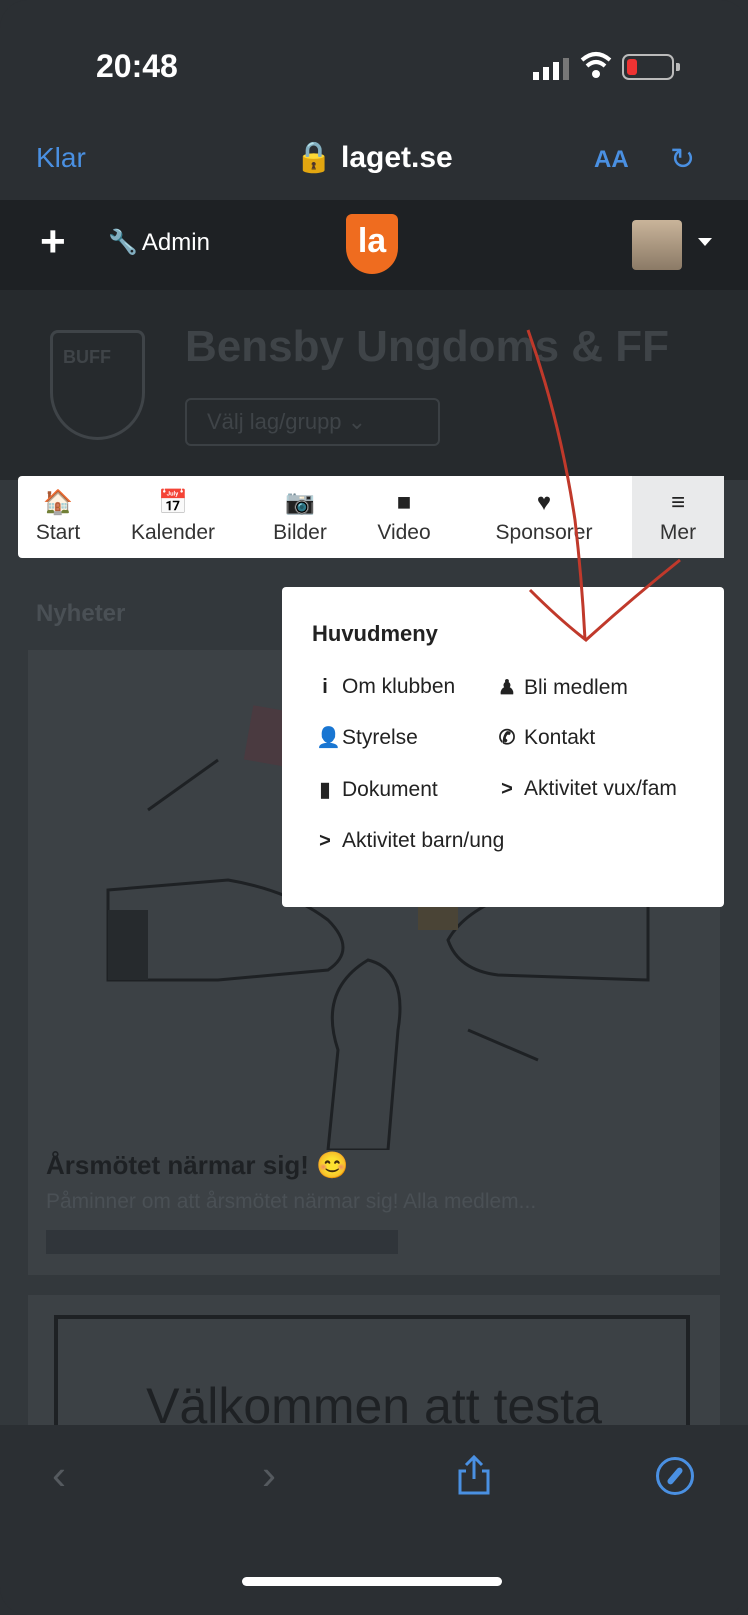 Image resolution: width=748 pixels, height=1615 pixels. What do you see at coordinates (97, 385) in the screenshot?
I see `club-crest: BUFF` at bounding box center [97, 385].